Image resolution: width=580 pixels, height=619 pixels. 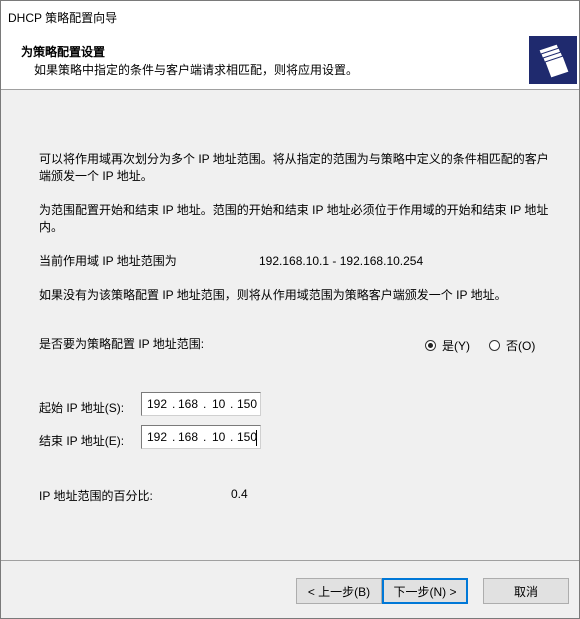 I want to click on intro-line-2: 端颁发一个 IP 地址。, so click(x=96, y=176).